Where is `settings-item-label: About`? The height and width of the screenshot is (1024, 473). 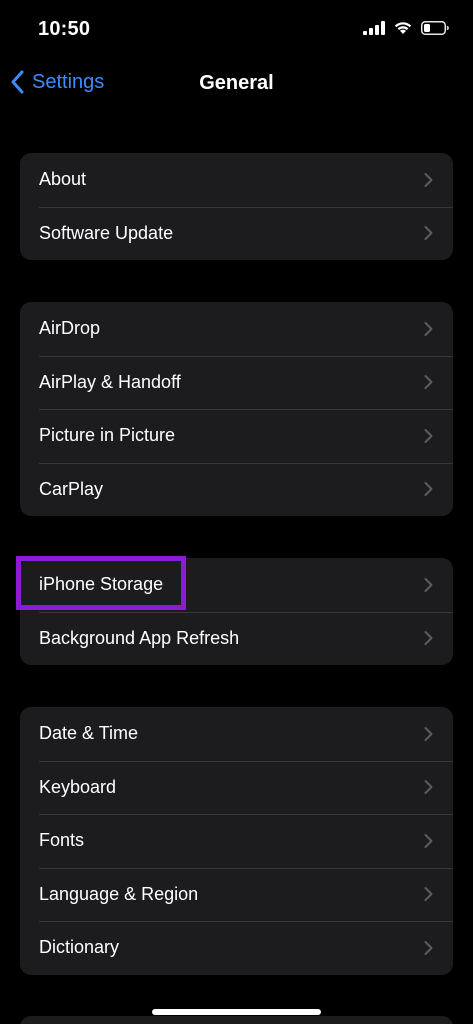 settings-item-label: About is located at coordinates (63, 179).